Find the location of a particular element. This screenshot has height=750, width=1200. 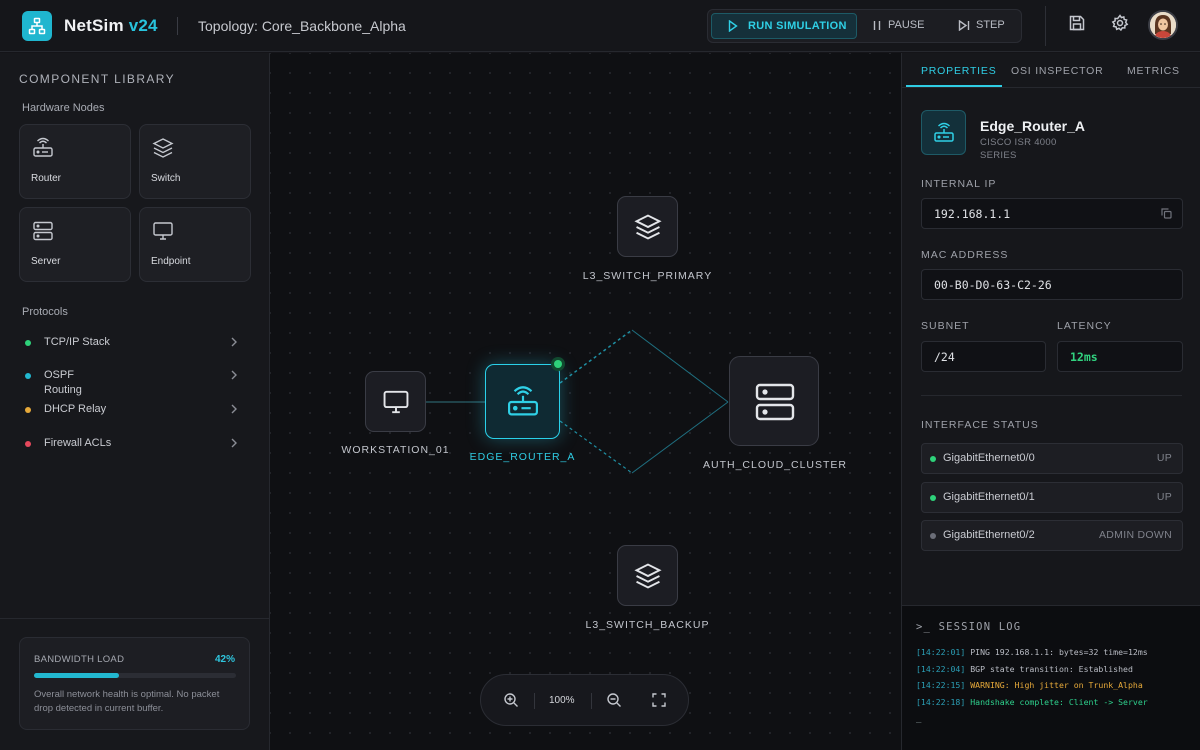

user-avatar is located at coordinates (1163, 25).